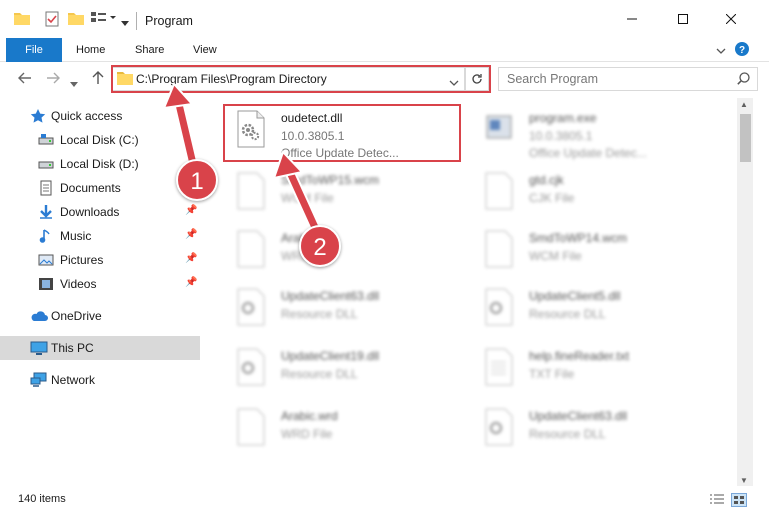  What do you see at coordinates (100, 236) in the screenshot?
I see `sidebar-item-music: Music 📌` at bounding box center [100, 236].